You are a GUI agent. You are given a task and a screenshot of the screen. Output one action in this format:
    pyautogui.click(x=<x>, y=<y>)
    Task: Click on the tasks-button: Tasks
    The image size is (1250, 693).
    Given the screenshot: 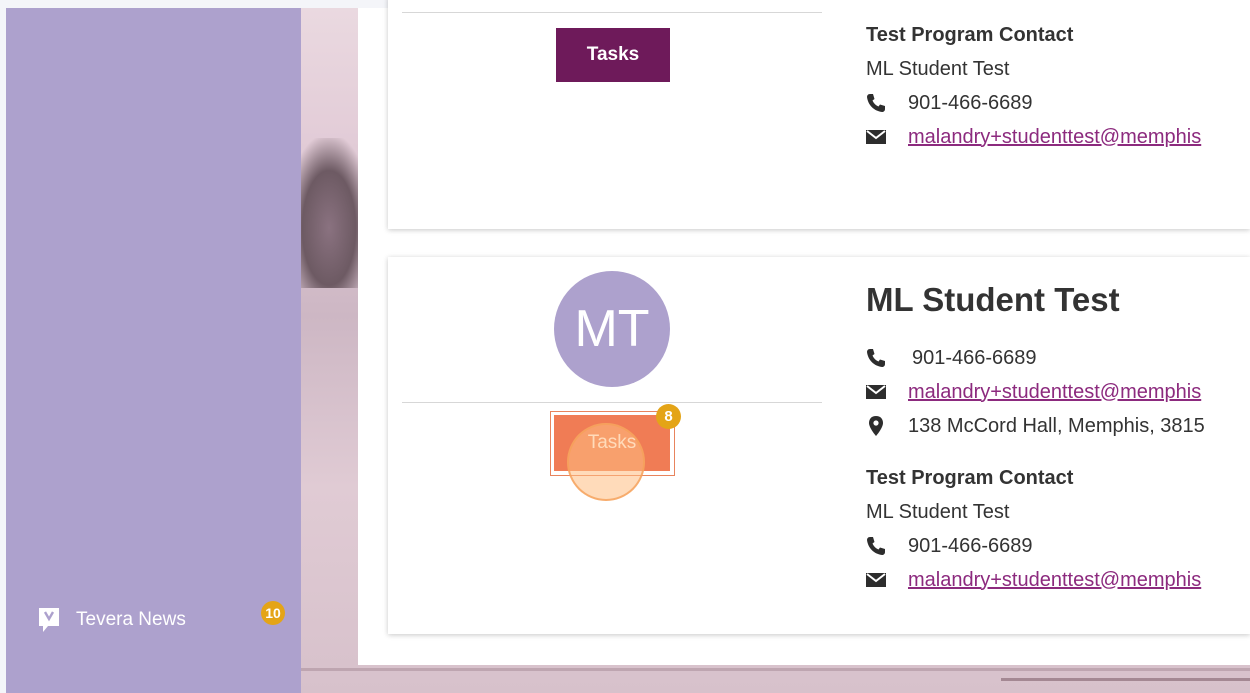 What is the action you would take?
    pyautogui.click(x=613, y=55)
    